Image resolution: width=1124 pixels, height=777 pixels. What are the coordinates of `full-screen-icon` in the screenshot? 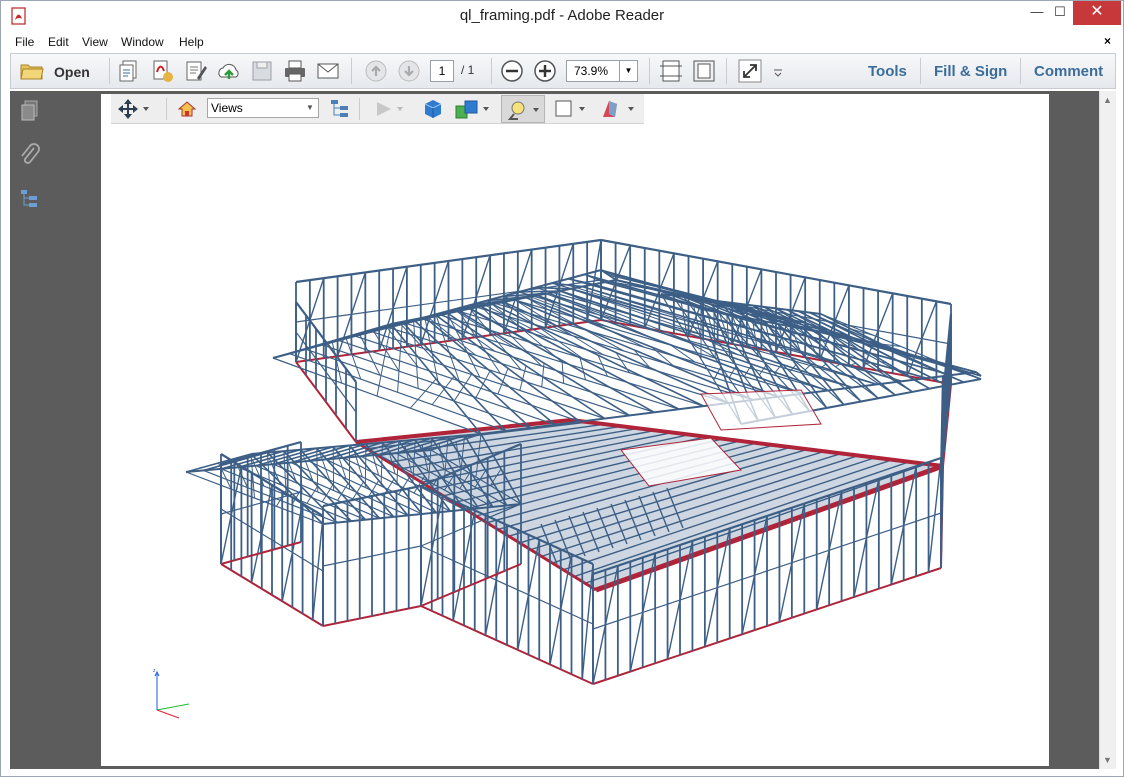 It's located at (750, 71).